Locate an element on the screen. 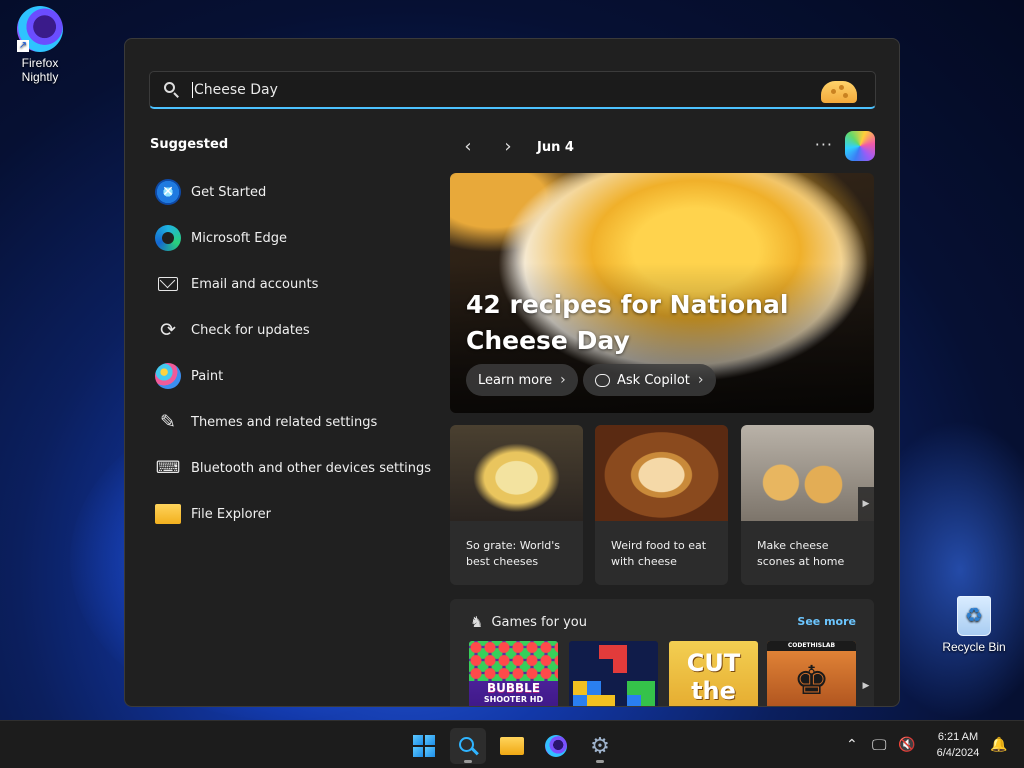  brush-icon: ✎ is located at coordinates (168, 422).